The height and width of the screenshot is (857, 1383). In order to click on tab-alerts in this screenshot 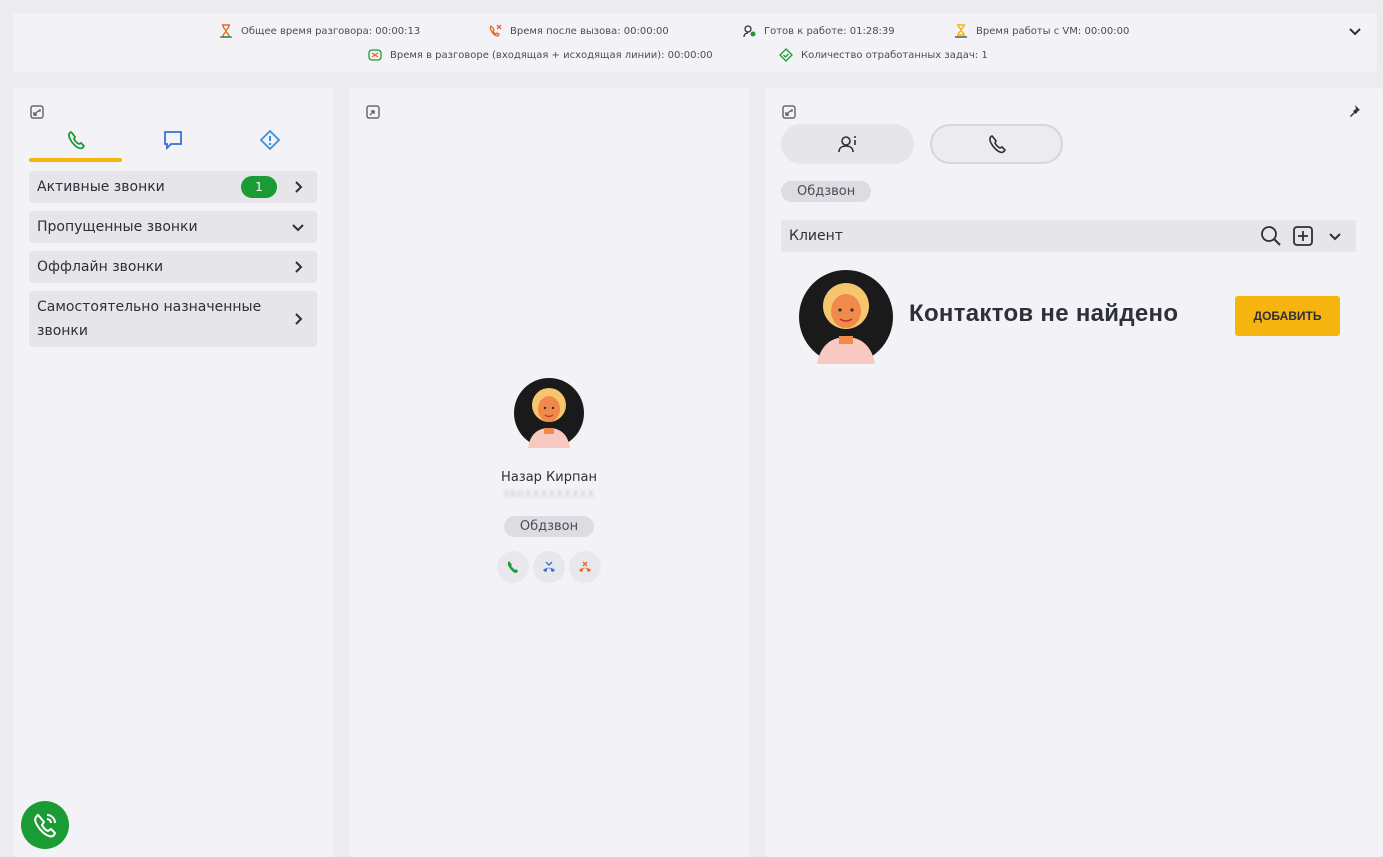, I will do `click(269, 140)`.